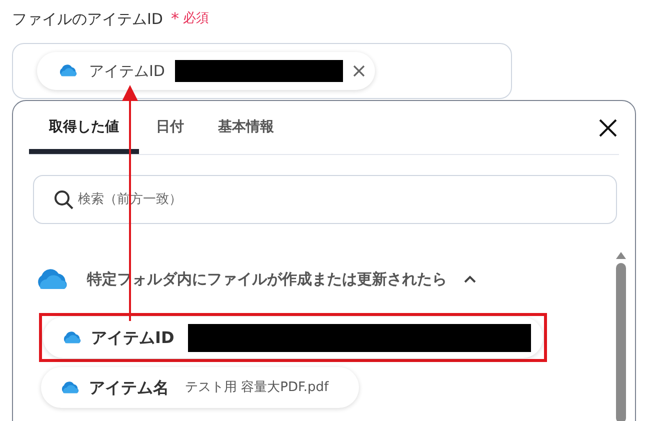 The image size is (661, 421). What do you see at coordinates (64, 200) in the screenshot?
I see `search-icon` at bounding box center [64, 200].